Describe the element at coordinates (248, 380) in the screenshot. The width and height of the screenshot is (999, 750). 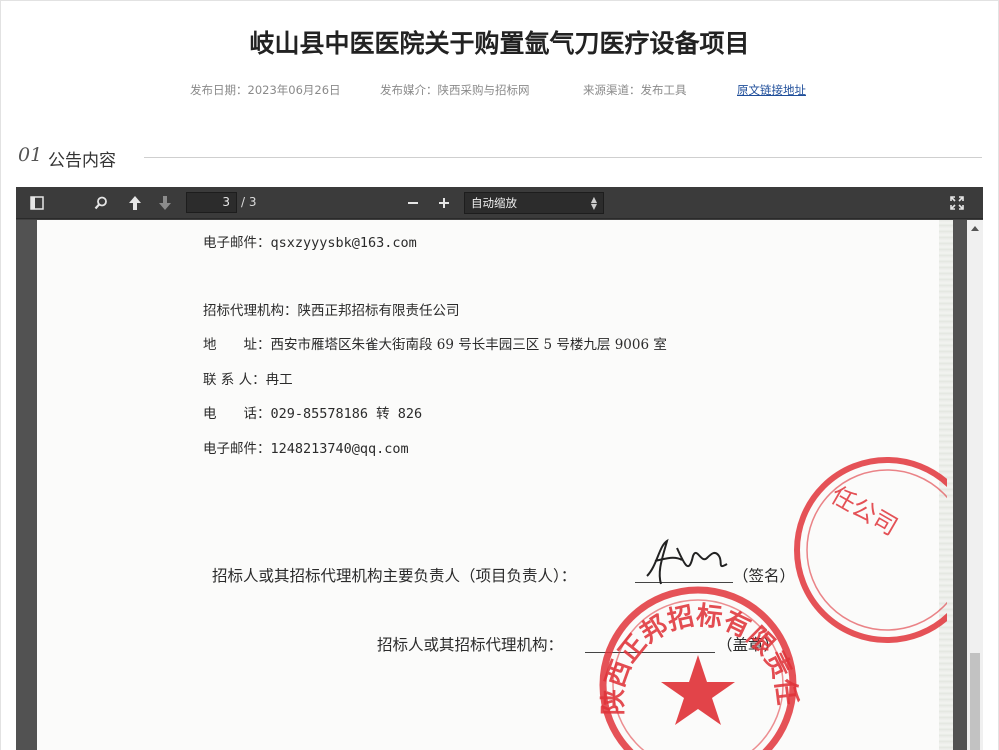
I see `contact-line: 联 系 人：冉工` at that location.